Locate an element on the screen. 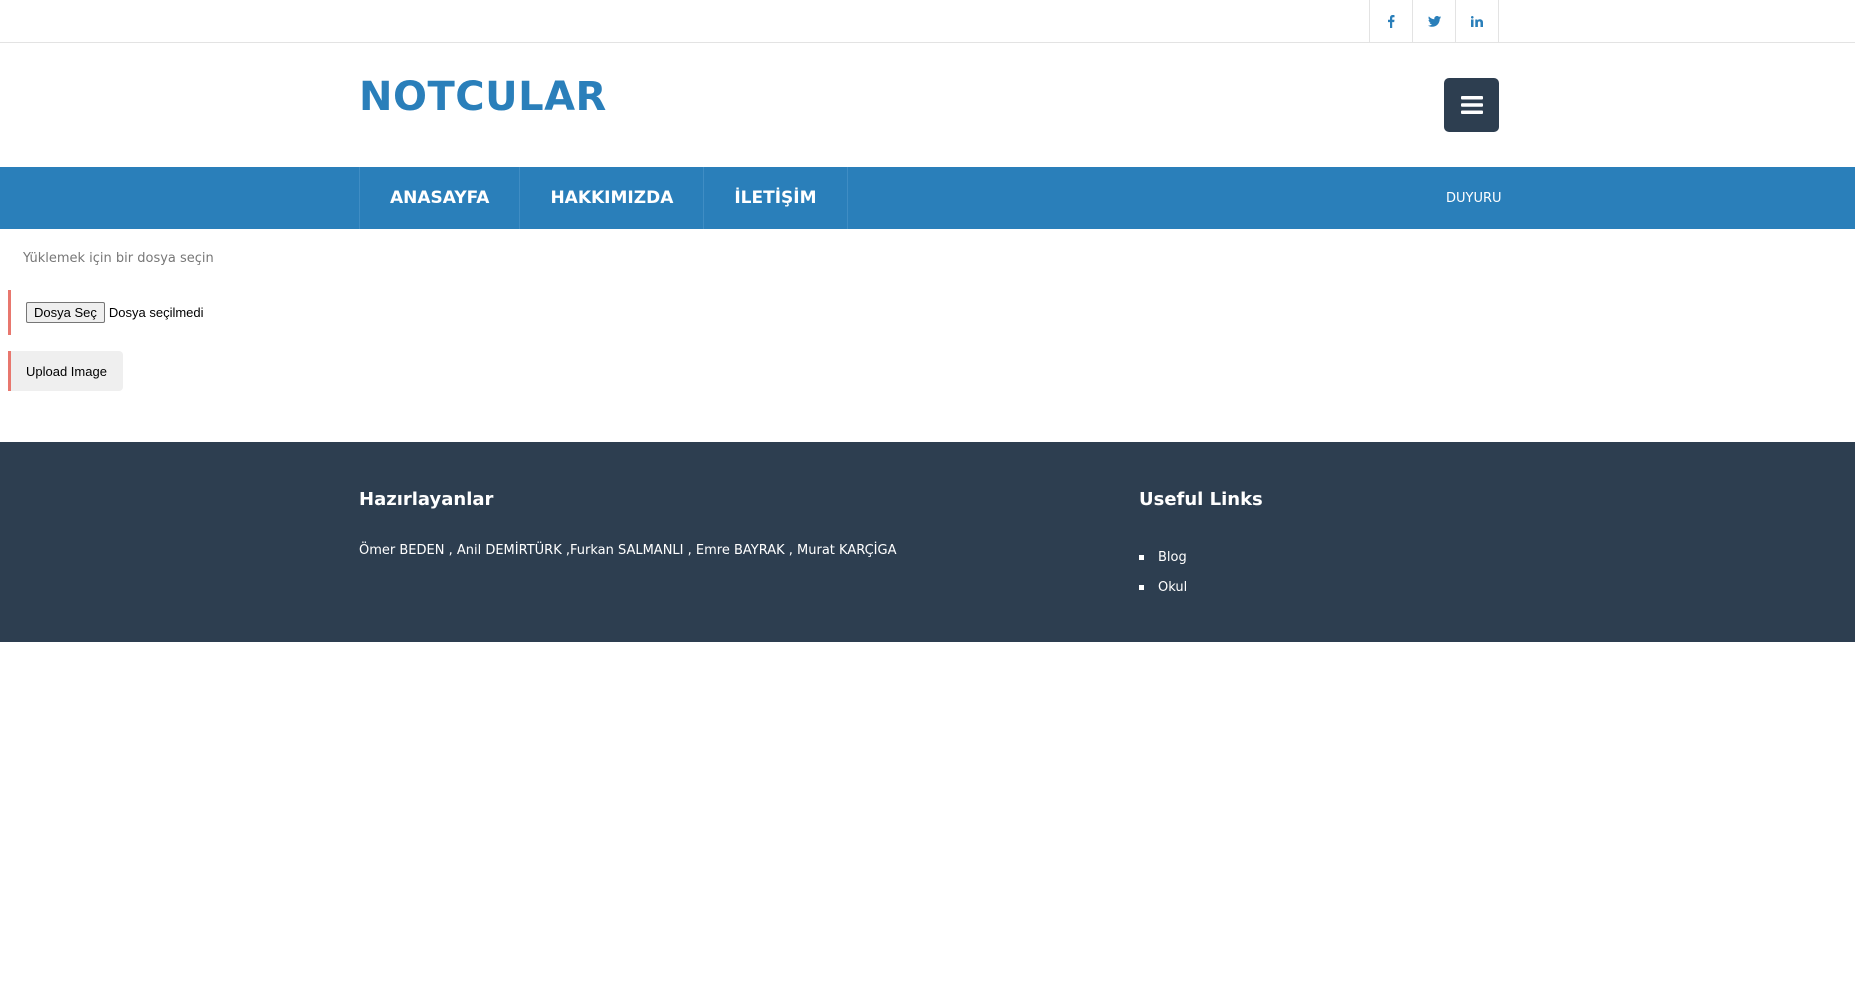  site-header: NOTCULAR is located at coordinates (927, 105).